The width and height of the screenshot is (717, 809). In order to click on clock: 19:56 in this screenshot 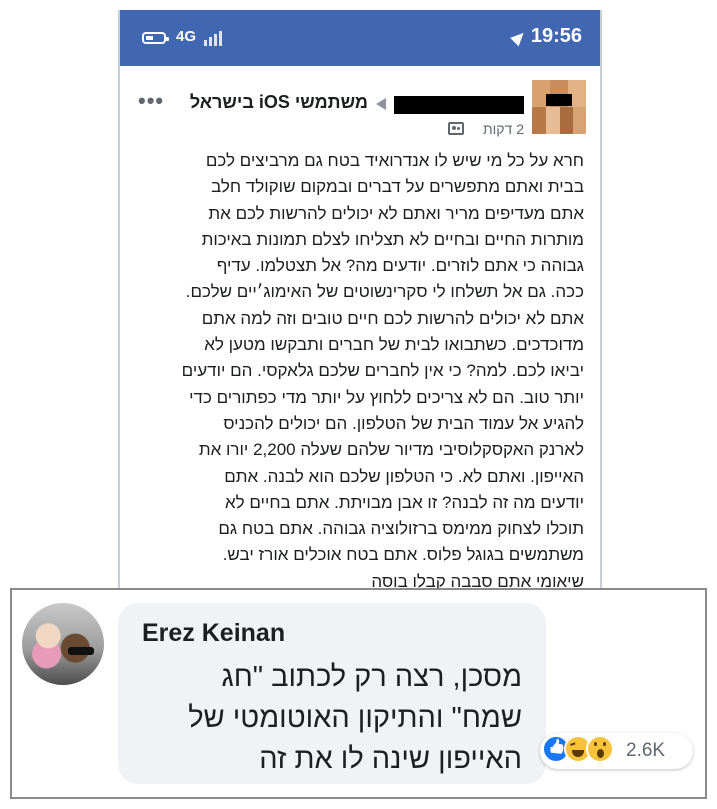, I will do `click(546, 36)`.